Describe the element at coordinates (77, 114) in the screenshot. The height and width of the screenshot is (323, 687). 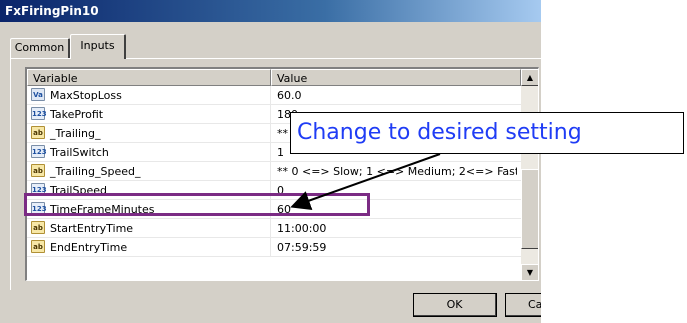
I see `variable-name: TakeProfit` at that location.